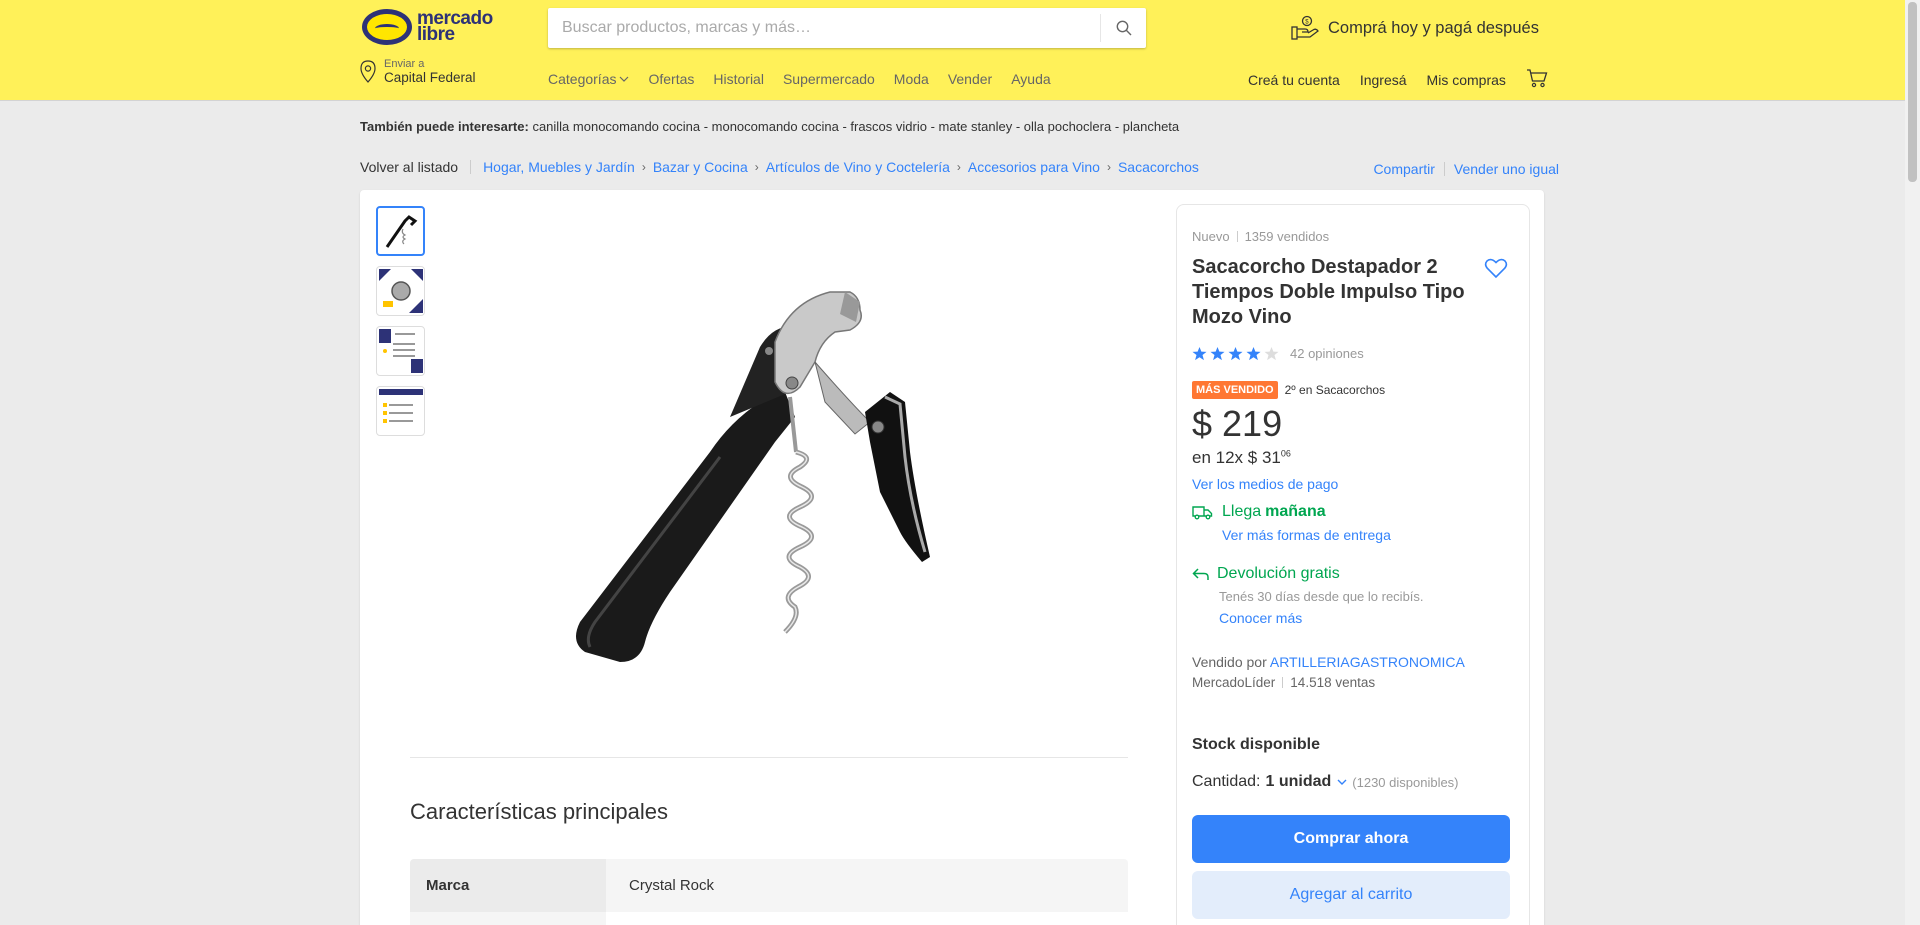 The width and height of the screenshot is (1920, 925). Describe the element at coordinates (1506, 169) in the screenshot. I see `sell-same-link: Vender uno igual` at that location.